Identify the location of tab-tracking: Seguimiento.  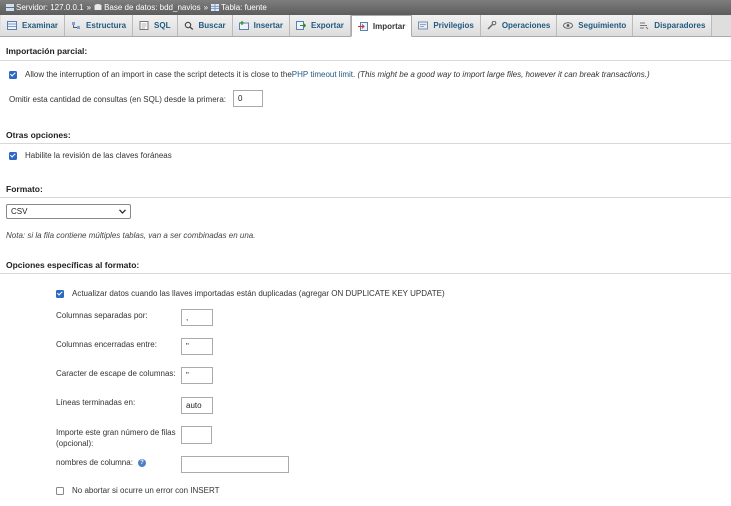
(595, 25).